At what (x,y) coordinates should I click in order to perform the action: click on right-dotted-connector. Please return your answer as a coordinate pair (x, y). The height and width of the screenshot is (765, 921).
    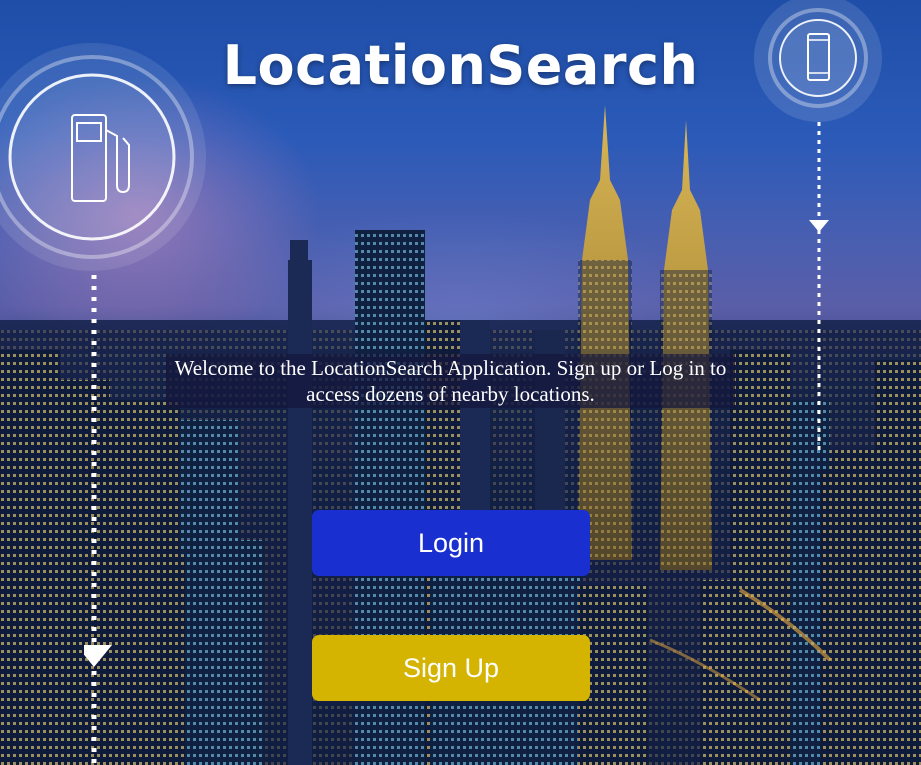
    Looking at the image, I should click on (819, 287).